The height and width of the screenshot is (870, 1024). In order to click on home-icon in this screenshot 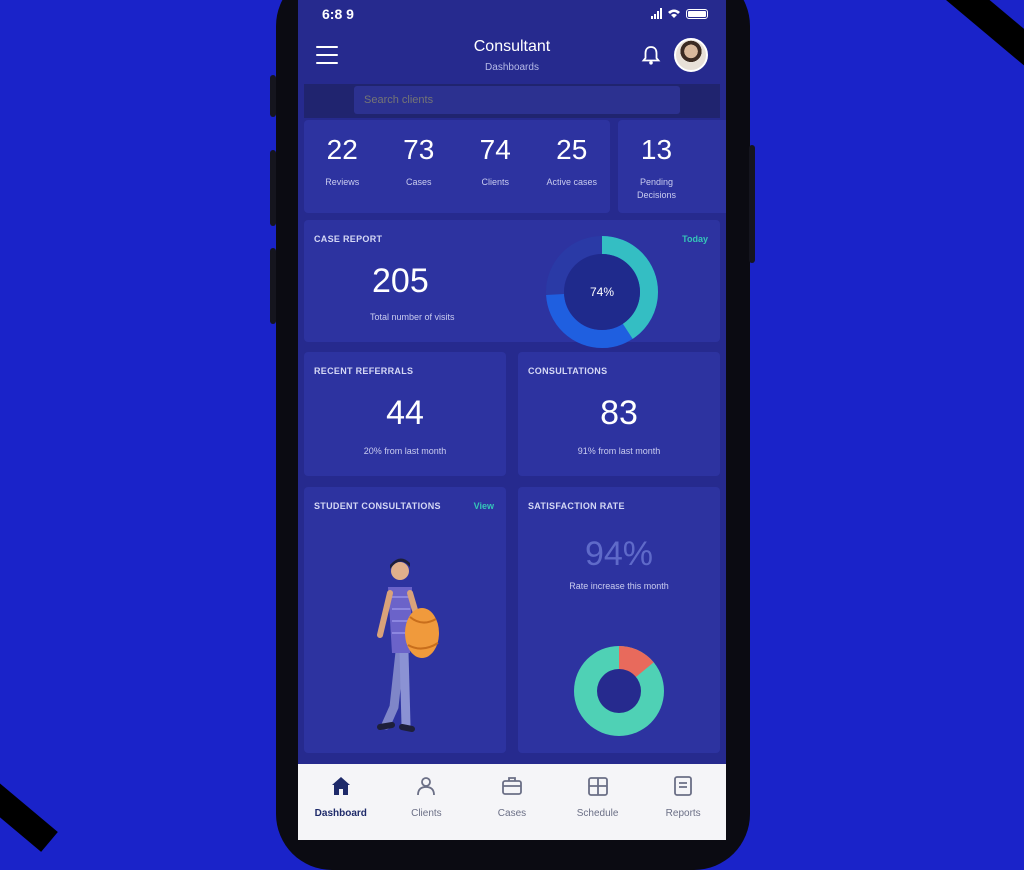, I will do `click(340, 786)`.